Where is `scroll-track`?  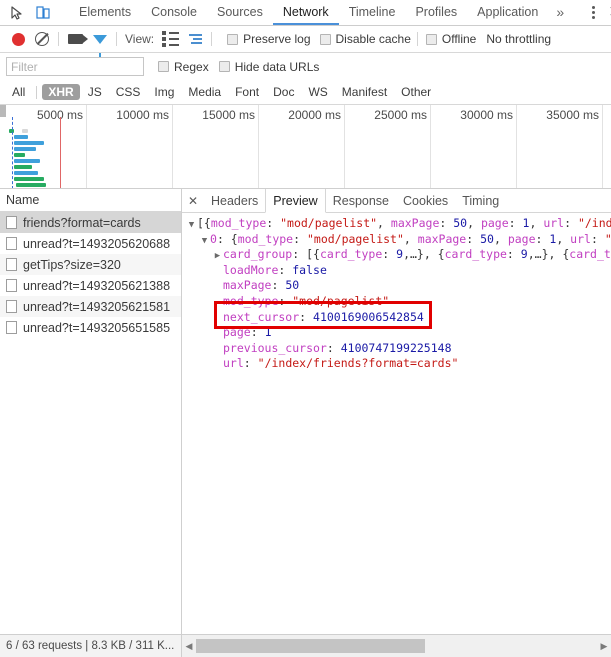 scroll-track is located at coordinates (396, 646).